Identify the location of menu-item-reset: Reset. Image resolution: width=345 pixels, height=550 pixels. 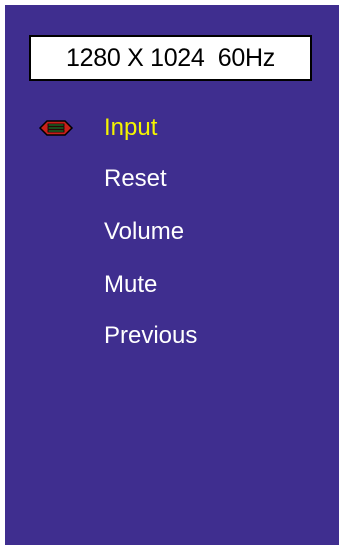
(135, 179).